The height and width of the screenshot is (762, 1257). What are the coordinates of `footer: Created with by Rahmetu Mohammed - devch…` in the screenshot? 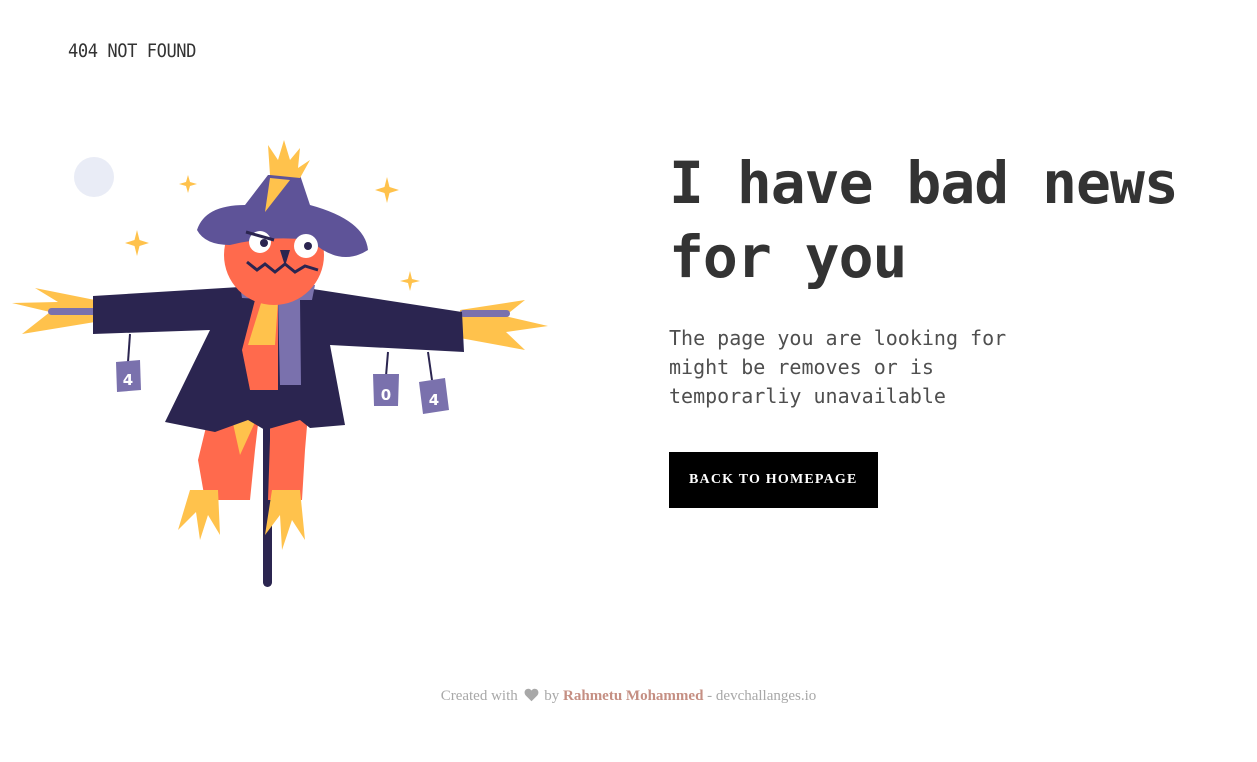 It's located at (628, 697).